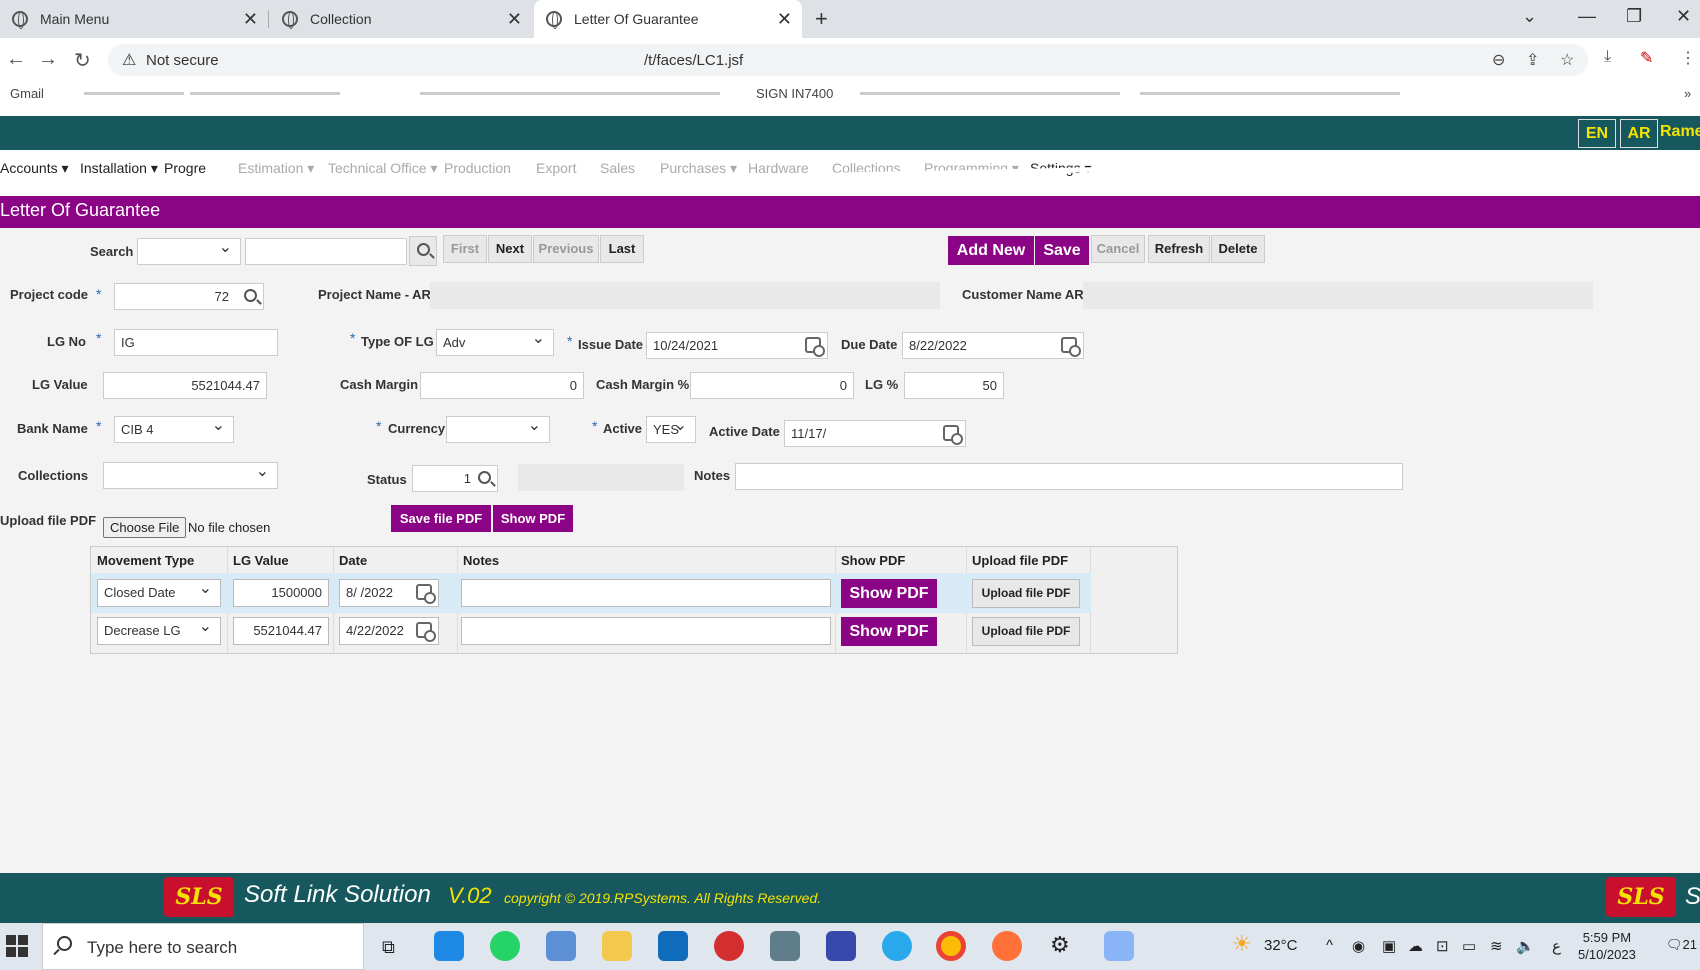  I want to click on share-icon: ⇪, so click(1532, 60).